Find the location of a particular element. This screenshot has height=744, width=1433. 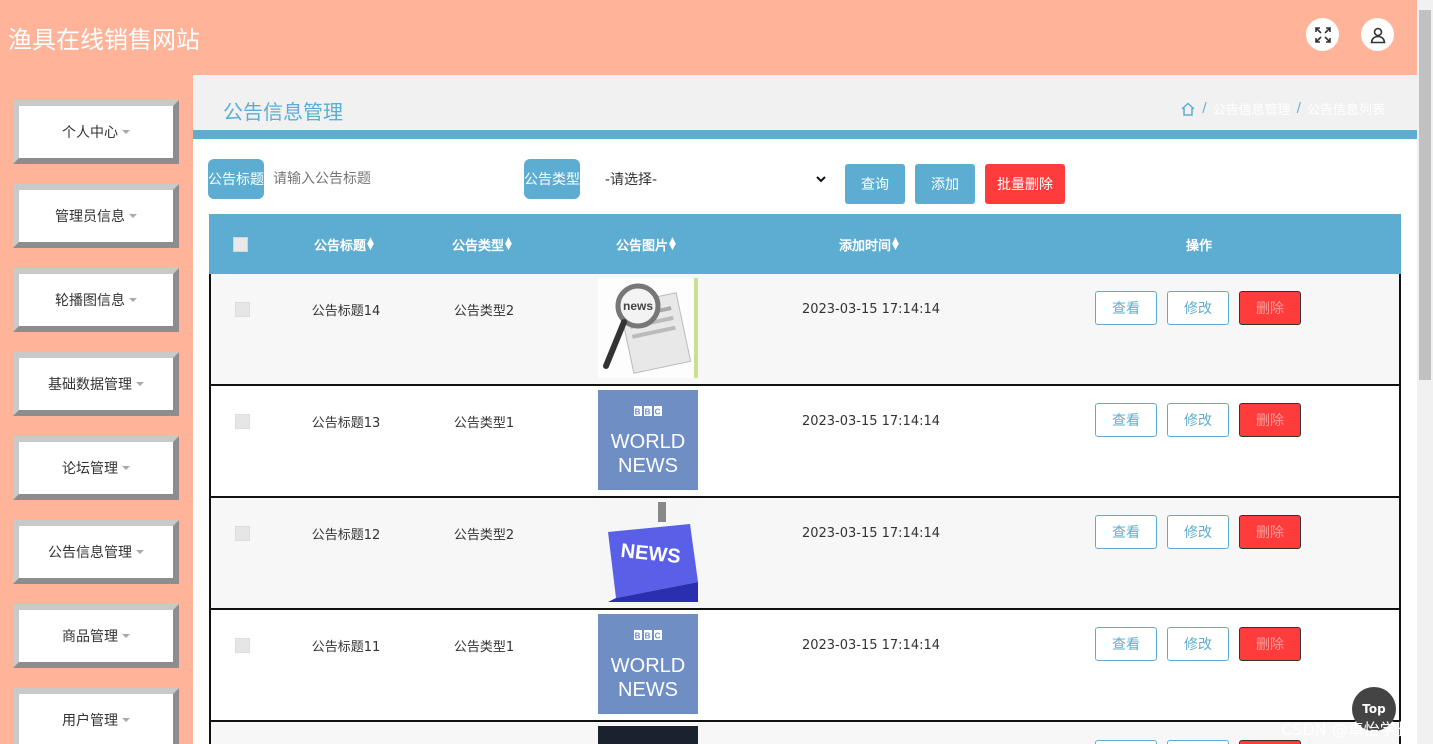

edit-button is located at coordinates (1198, 742).